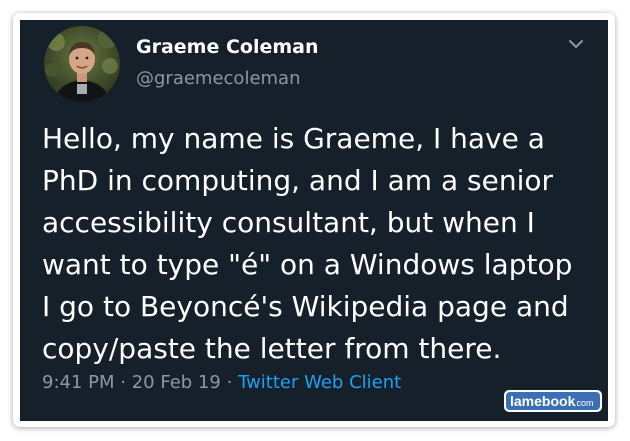 This screenshot has height=441, width=630. Describe the element at coordinates (227, 47) in the screenshot. I see `author-name: Graeme Coleman` at that location.